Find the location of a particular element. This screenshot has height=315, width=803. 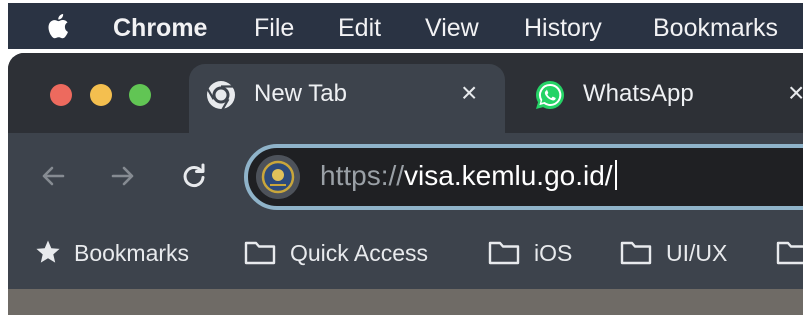

bookmark-label: Quick Access is located at coordinates (359, 253).